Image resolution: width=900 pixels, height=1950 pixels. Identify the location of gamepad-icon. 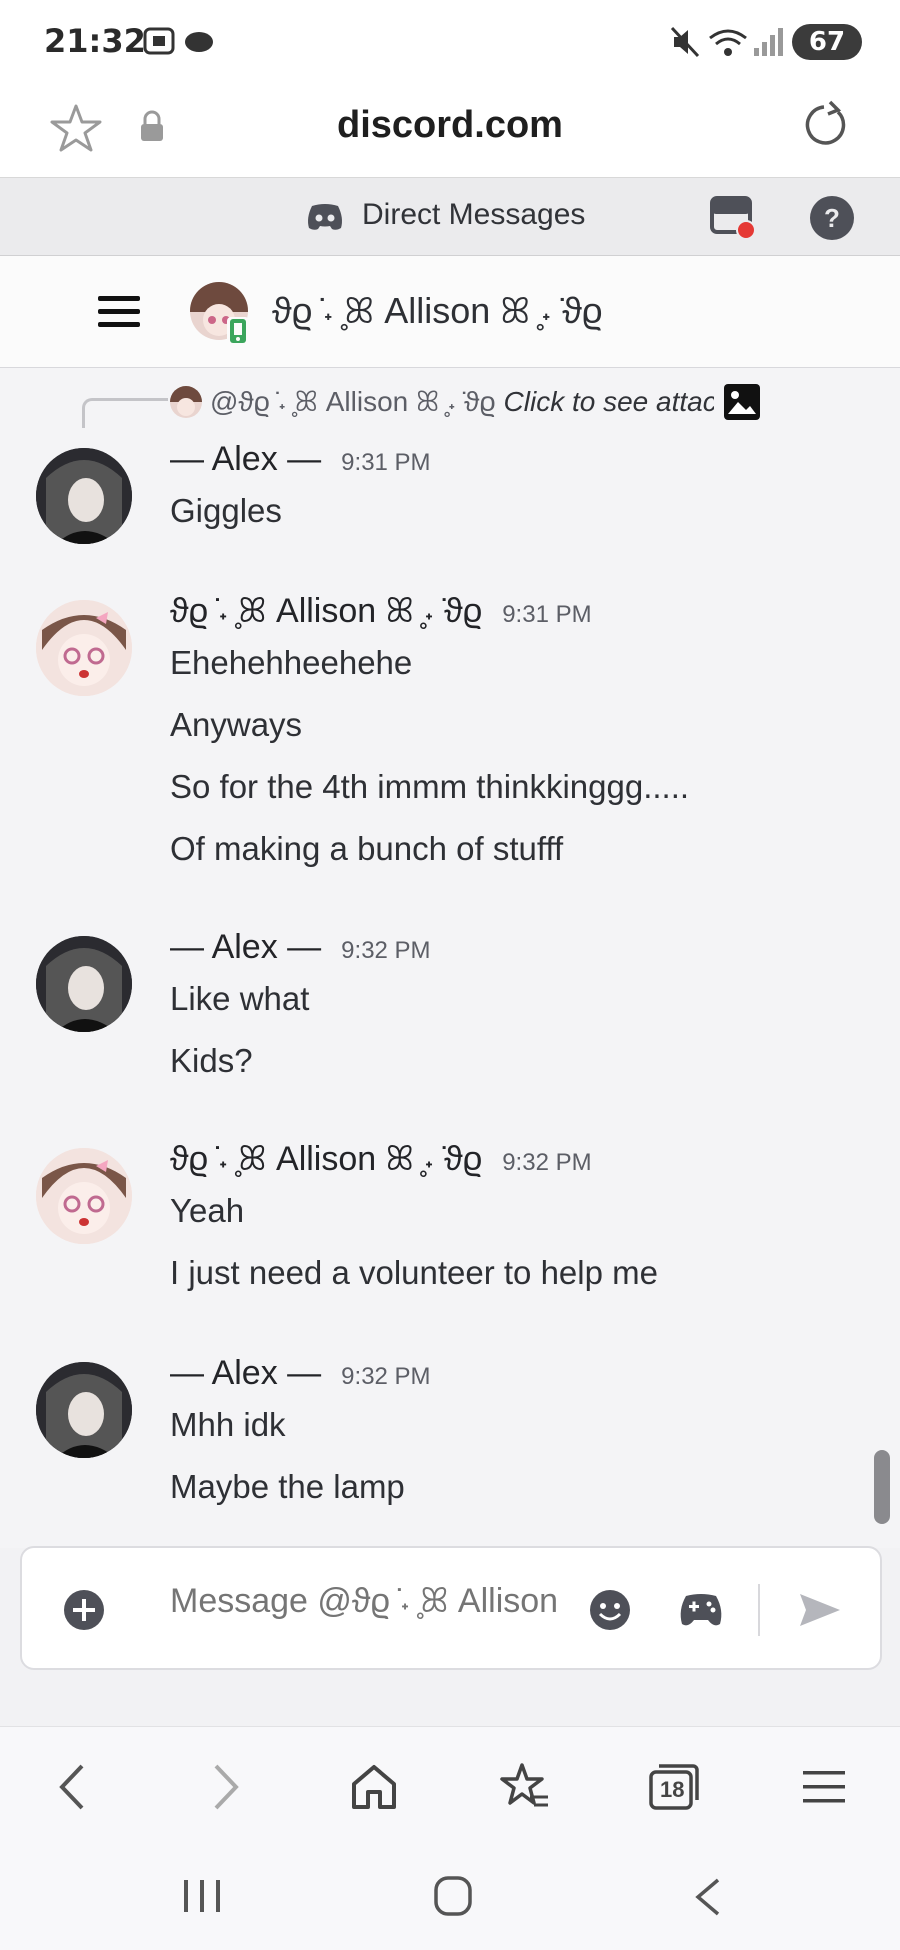
(701, 1610).